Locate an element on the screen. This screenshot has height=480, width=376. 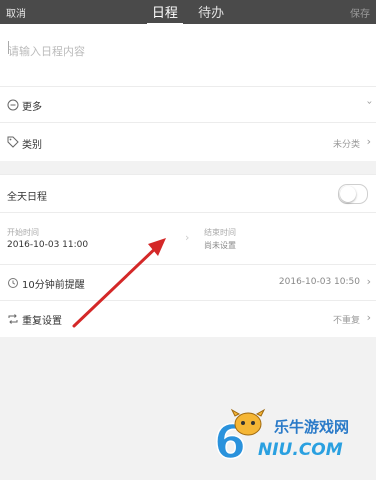
top-bar: 取消 日程 待办 保存 is located at coordinates (188, 12).